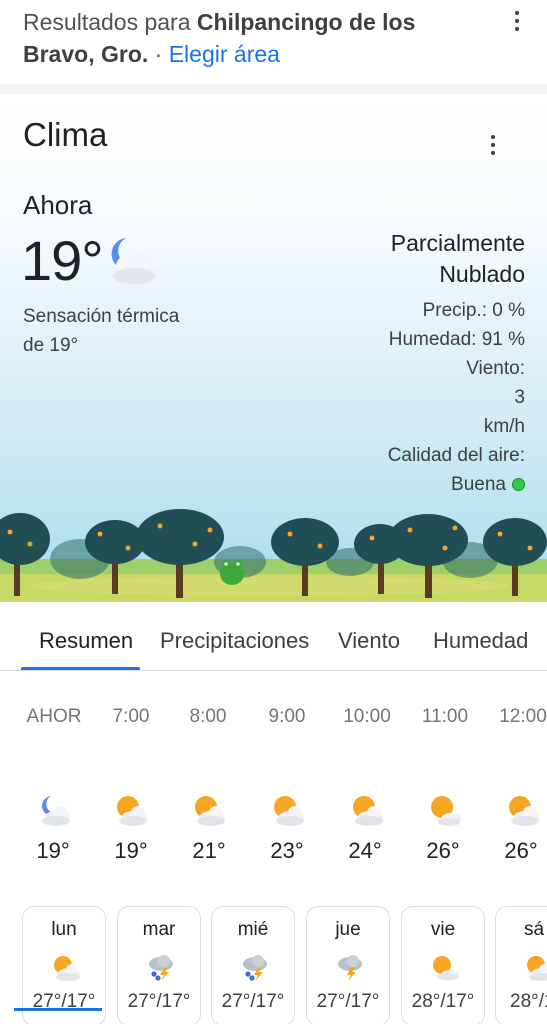  What do you see at coordinates (101, 331) in the screenshot?
I see `feels-like-text: Sensación térmica de 19°` at bounding box center [101, 331].